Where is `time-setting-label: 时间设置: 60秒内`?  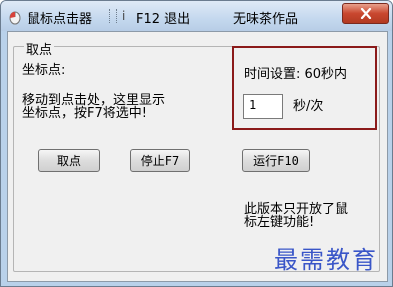 time-setting-label: 时间设置: 60秒内 is located at coordinates (296, 74).